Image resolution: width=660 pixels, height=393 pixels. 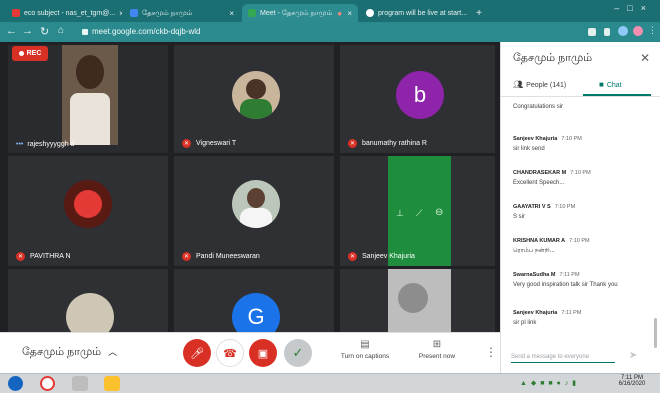 What do you see at coordinates (381, 256) in the screenshot?
I see `participant-name: ✕ Sanjeev Khajuria` at bounding box center [381, 256].